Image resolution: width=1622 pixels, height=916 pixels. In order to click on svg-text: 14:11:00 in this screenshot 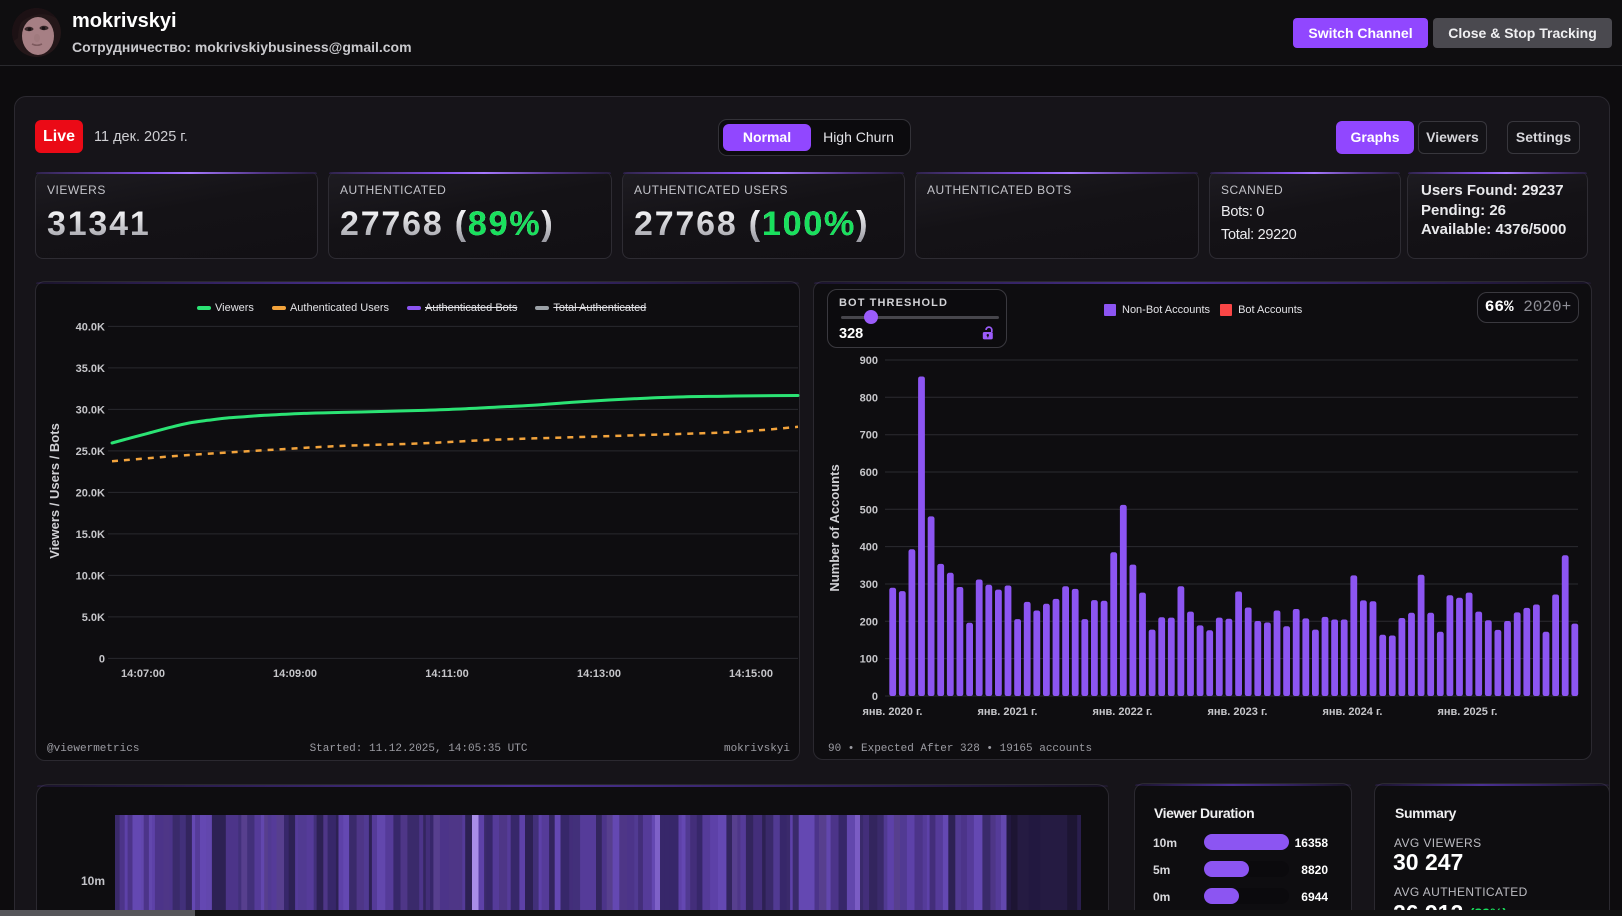, I will do `click(446, 674)`.